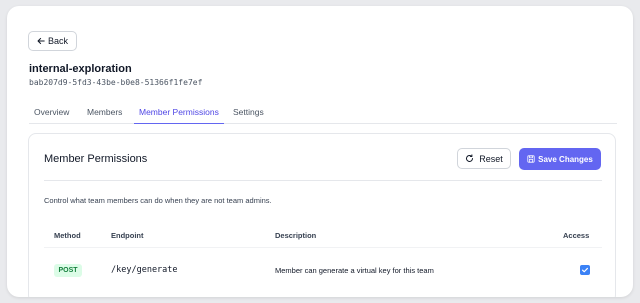  What do you see at coordinates (57, 41) in the screenshot?
I see `back-button-label: Back` at bounding box center [57, 41].